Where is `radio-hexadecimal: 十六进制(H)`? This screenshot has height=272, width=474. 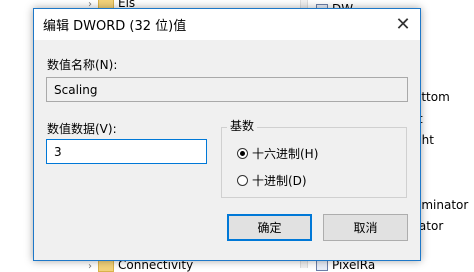
radio-hexadecimal: 十六进制(H) is located at coordinates (277, 153).